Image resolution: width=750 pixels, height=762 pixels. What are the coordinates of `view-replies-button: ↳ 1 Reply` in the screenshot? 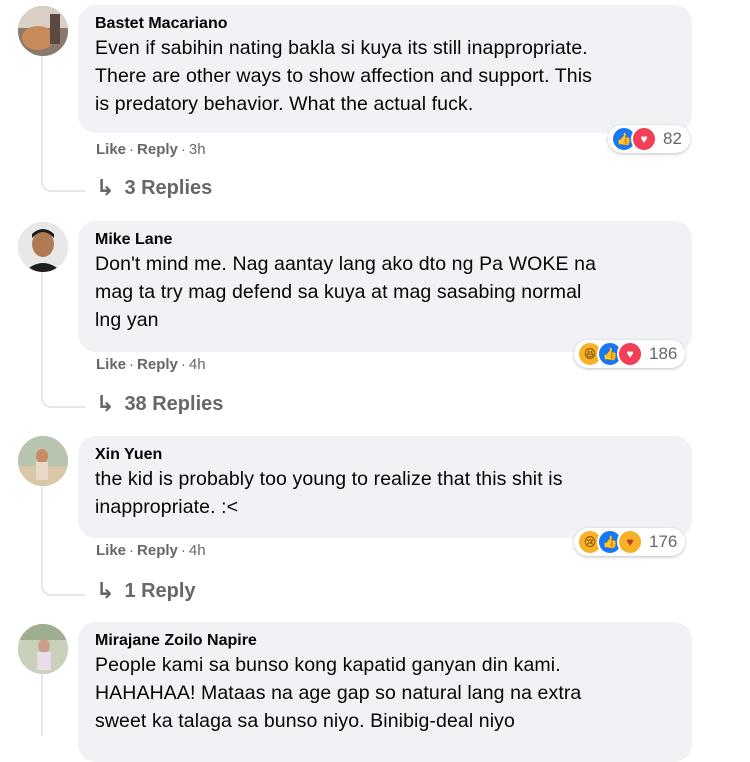 It's located at (146, 591).